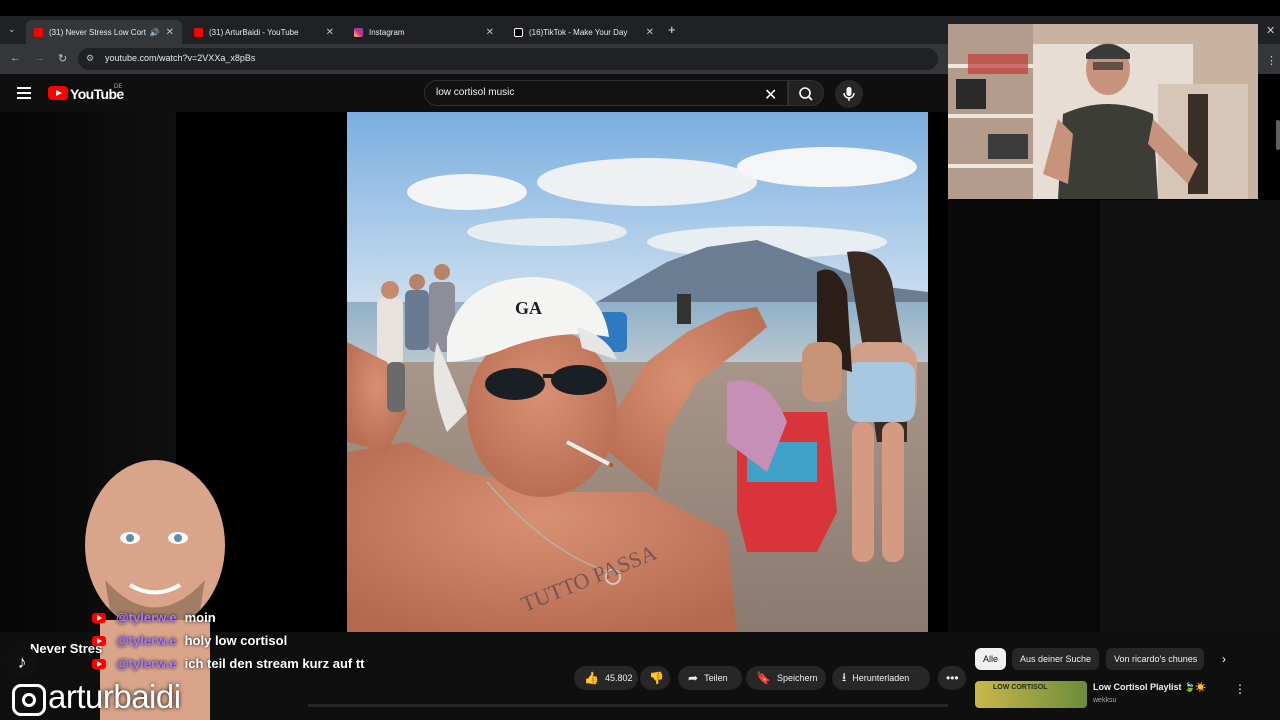 This screenshot has height=720, width=1280. I want to click on tab-arturbaidi-youtube: (31) ArturBaidi - YouTube ✕, so click(264, 32).